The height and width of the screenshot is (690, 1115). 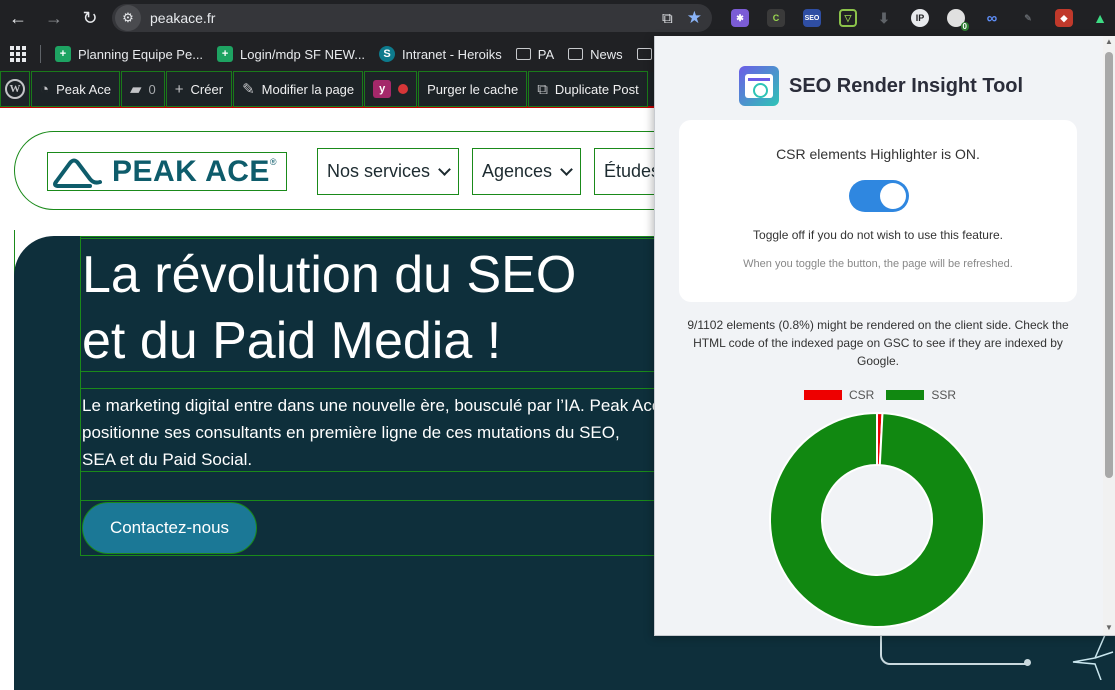 What do you see at coordinates (740, 18) in the screenshot?
I see `extension-gear-icon: ✱` at bounding box center [740, 18].